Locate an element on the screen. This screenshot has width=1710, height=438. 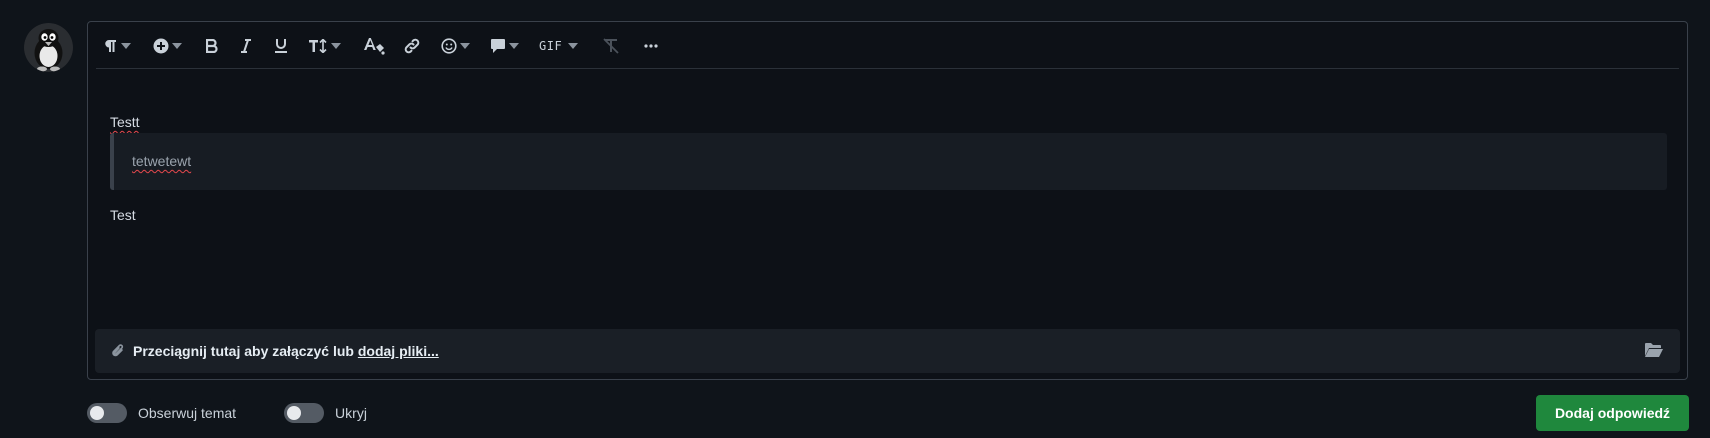
bold-button is located at coordinates (212, 46).